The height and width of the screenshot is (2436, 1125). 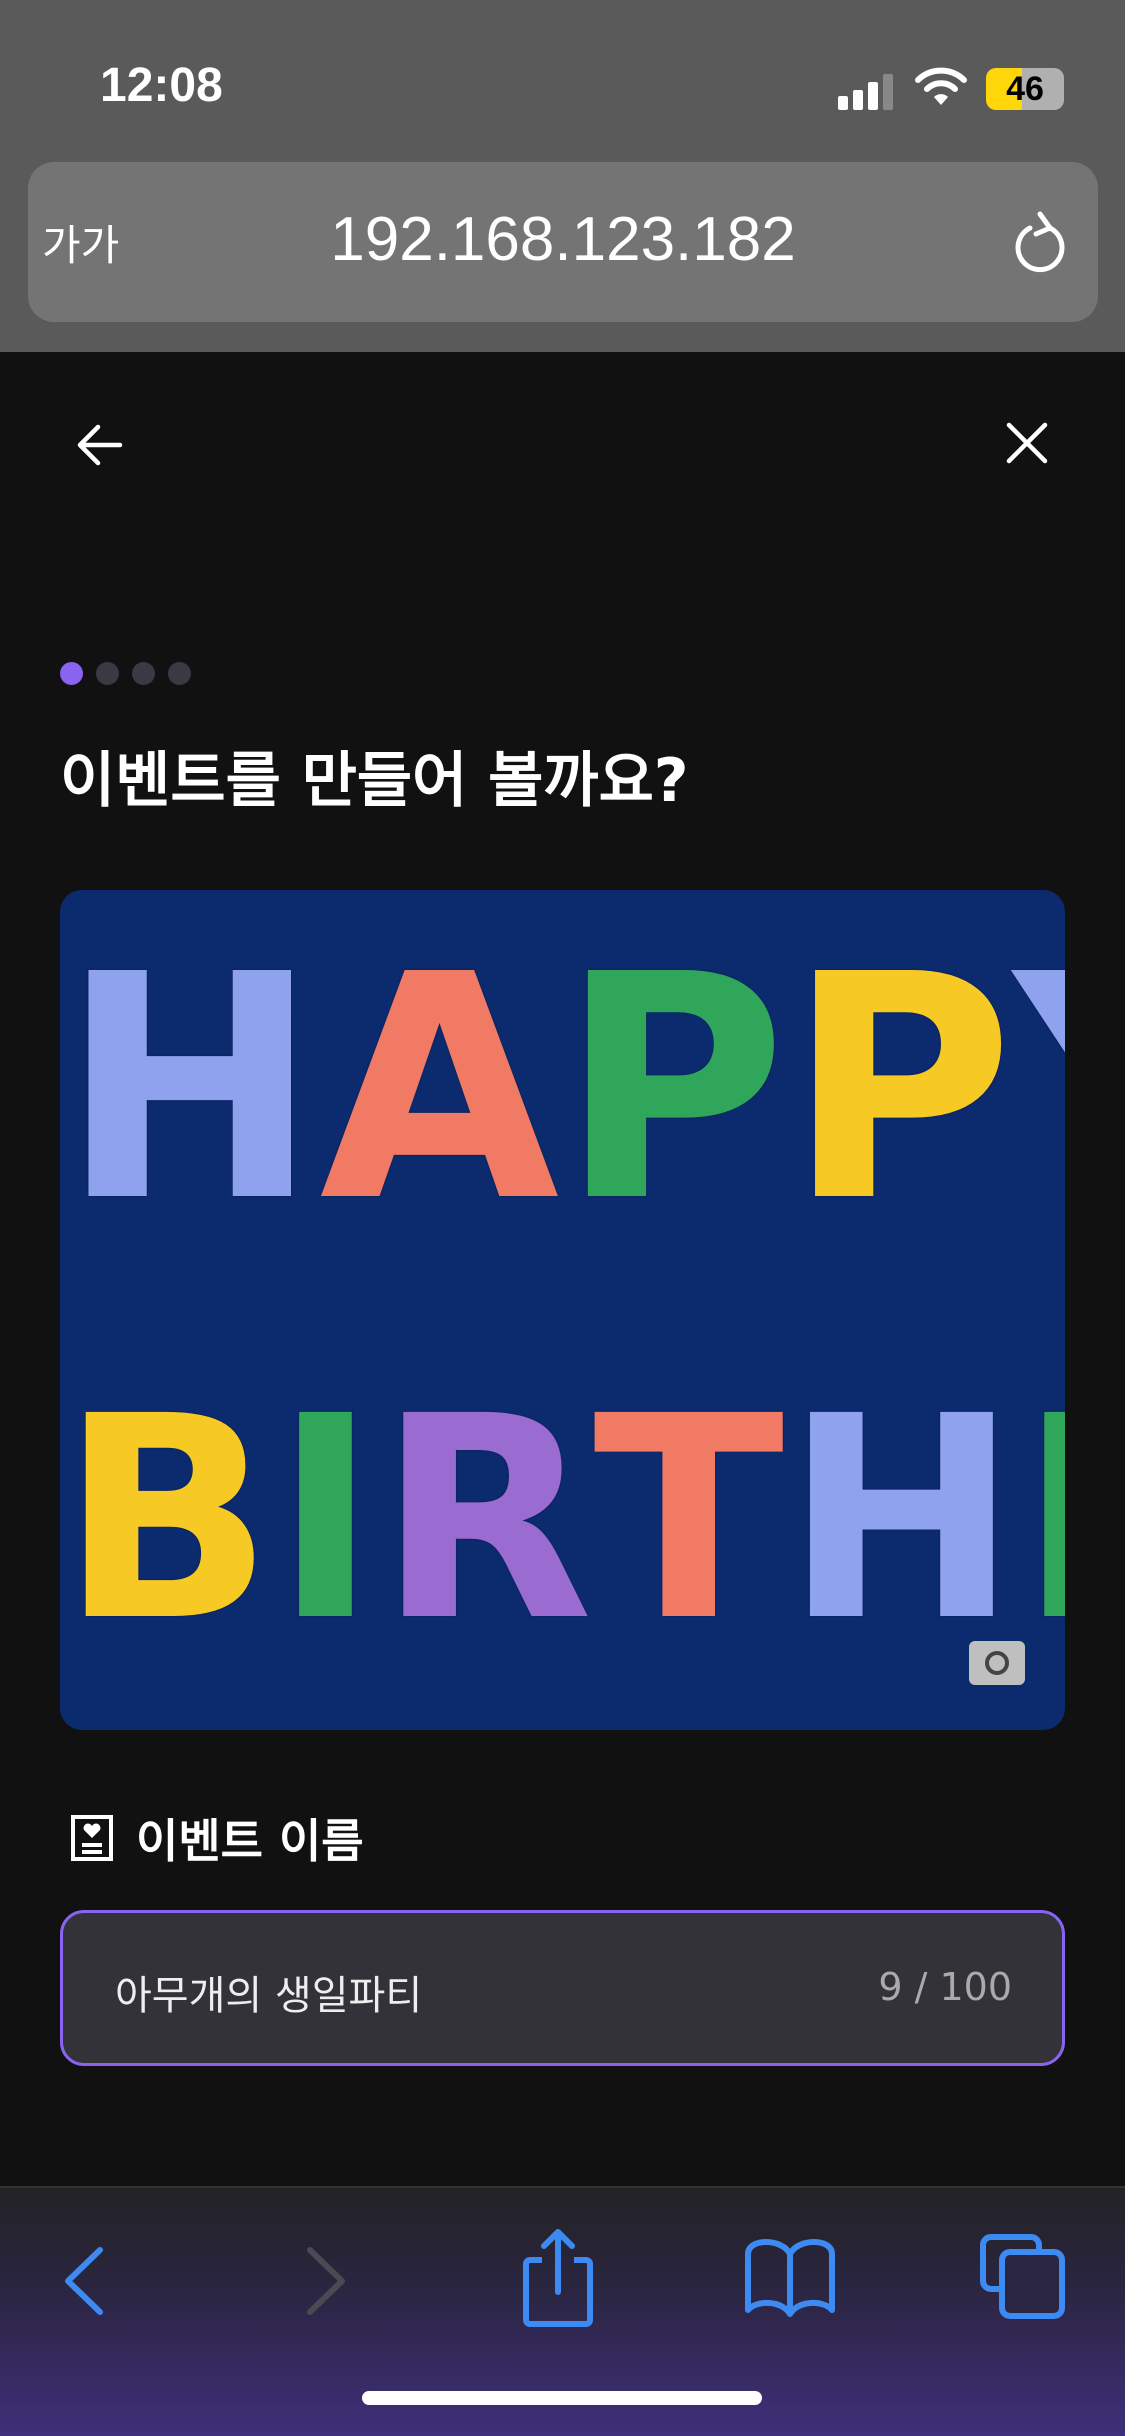 What do you see at coordinates (167, 1520) in the screenshot?
I see `hero-letter: B` at bounding box center [167, 1520].